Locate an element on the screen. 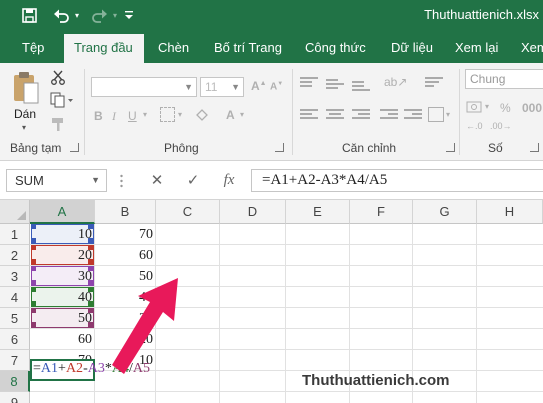 The height and width of the screenshot is (403, 543). annotation-arrow is located at coordinates (145, 326).